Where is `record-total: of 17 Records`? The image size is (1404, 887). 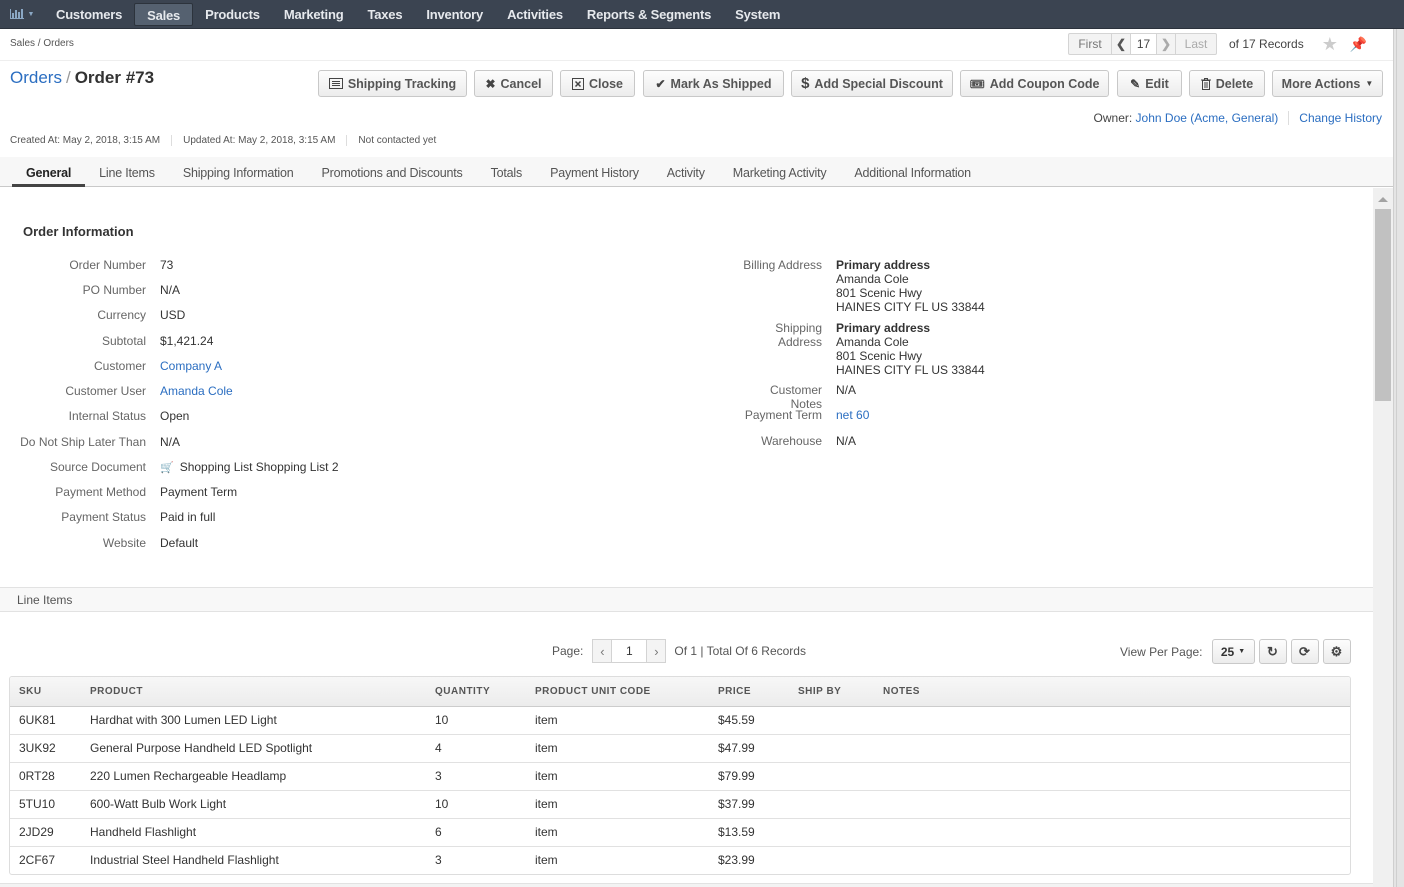
record-total: of 17 Records is located at coordinates (1266, 44).